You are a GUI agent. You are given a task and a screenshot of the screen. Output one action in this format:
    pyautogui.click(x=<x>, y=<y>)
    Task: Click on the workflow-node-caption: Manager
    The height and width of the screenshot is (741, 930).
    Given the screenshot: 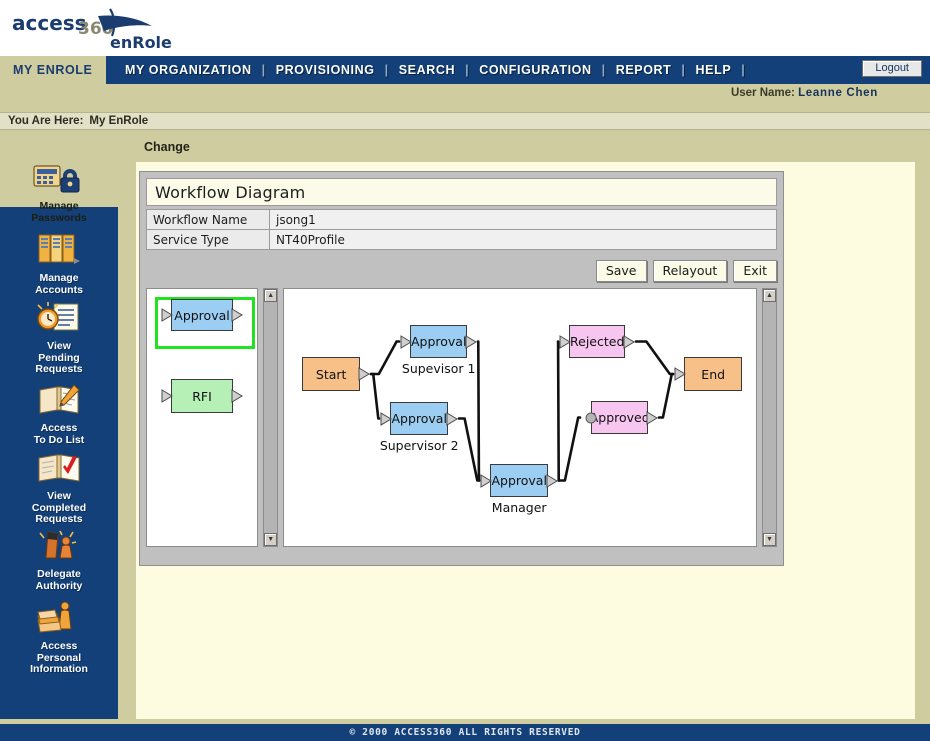 What is the action you would take?
    pyautogui.click(x=519, y=507)
    